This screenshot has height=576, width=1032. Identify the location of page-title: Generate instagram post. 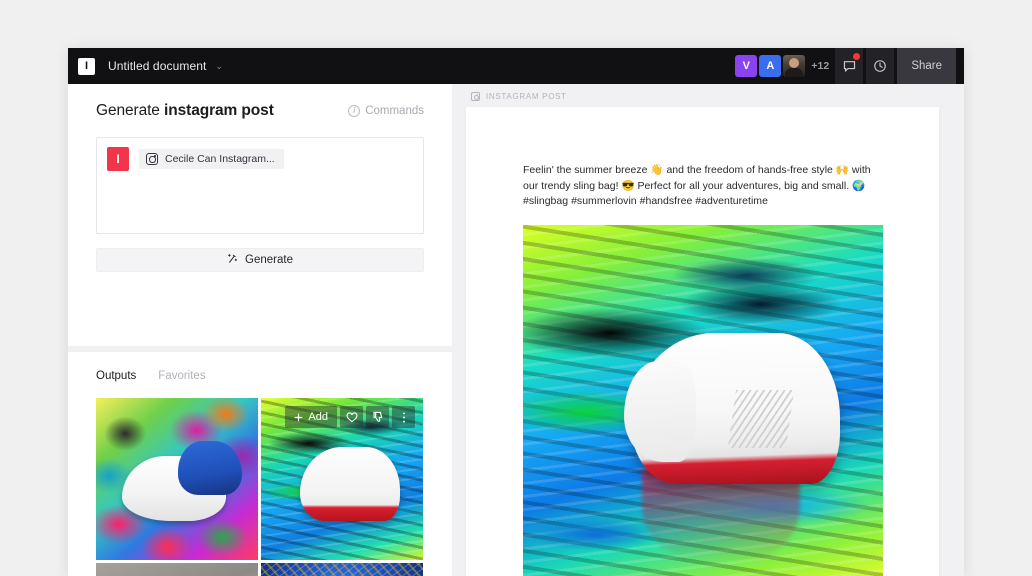
(185, 111).